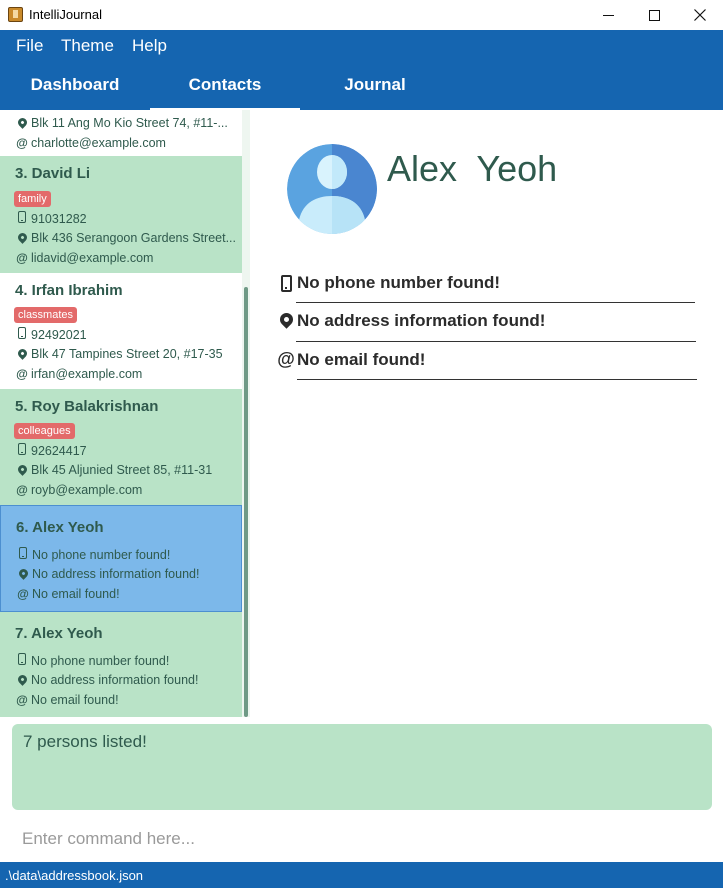 The width and height of the screenshot is (723, 888). Describe the element at coordinates (65, 14) in the screenshot. I see `window-title: IntelliJournal` at that location.